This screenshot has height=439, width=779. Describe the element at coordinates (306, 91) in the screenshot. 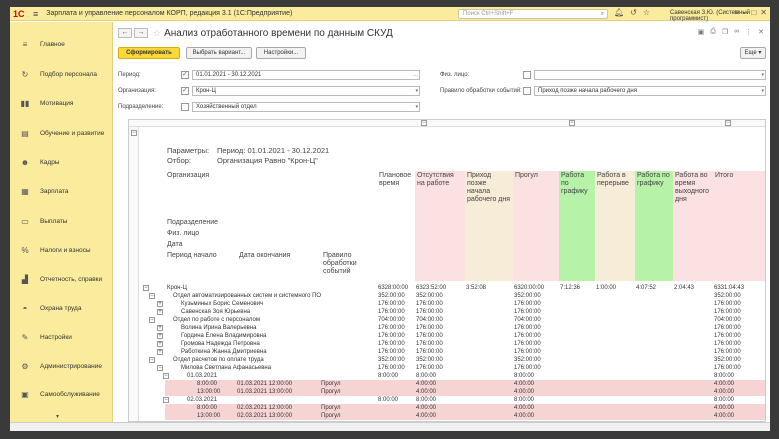

I see `organization-field: Крон-Ц ▾` at that location.